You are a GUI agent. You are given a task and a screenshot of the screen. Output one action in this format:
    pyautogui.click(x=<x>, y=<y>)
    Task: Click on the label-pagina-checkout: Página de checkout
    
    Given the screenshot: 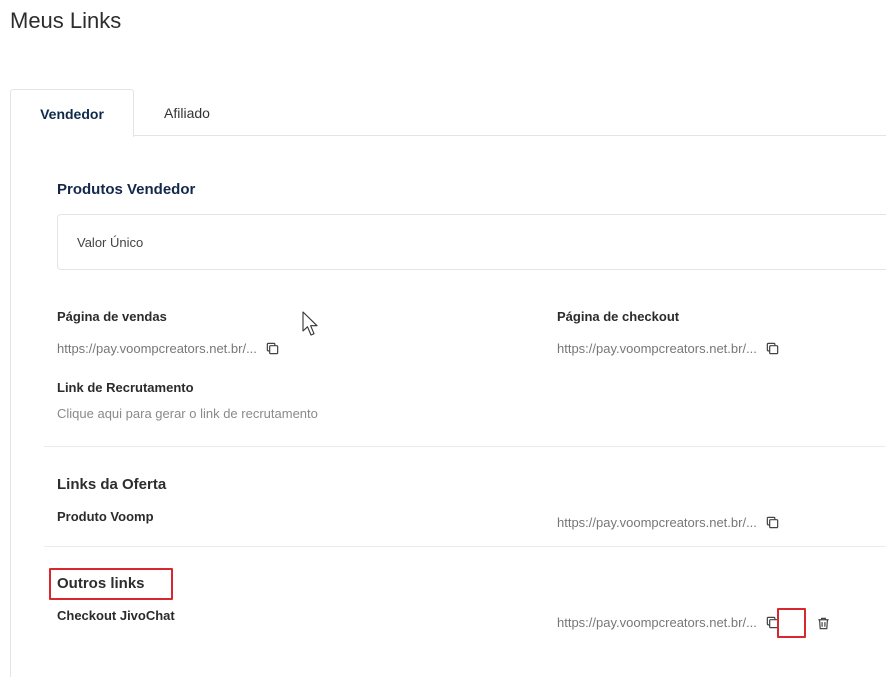 What is the action you would take?
    pyautogui.click(x=618, y=316)
    